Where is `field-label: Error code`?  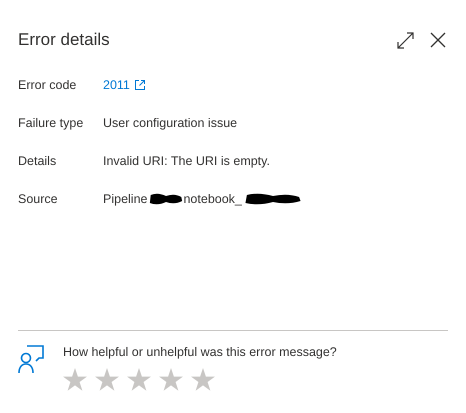
field-label: Error code is located at coordinates (48, 85).